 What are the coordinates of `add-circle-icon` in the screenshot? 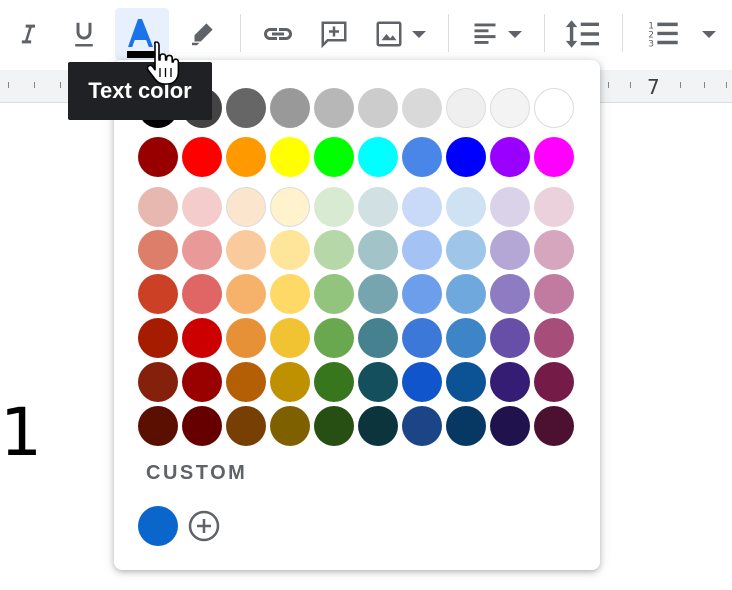 It's located at (204, 526).